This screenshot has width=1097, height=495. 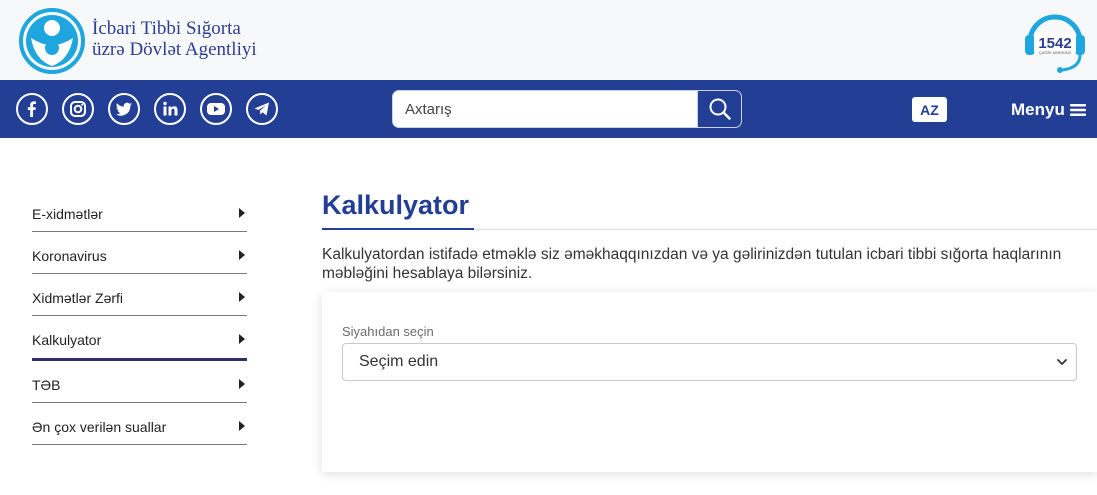 What do you see at coordinates (929, 109) in the screenshot?
I see `language-switcher: AZ` at bounding box center [929, 109].